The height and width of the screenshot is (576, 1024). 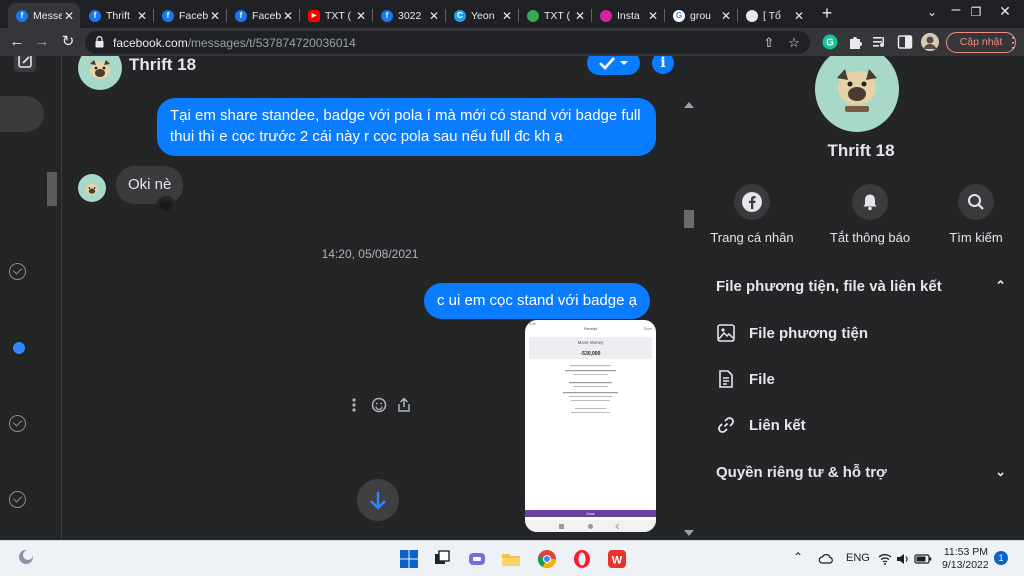 I want to click on browser-tab: C Yeon ✕, so click(x=482, y=15).